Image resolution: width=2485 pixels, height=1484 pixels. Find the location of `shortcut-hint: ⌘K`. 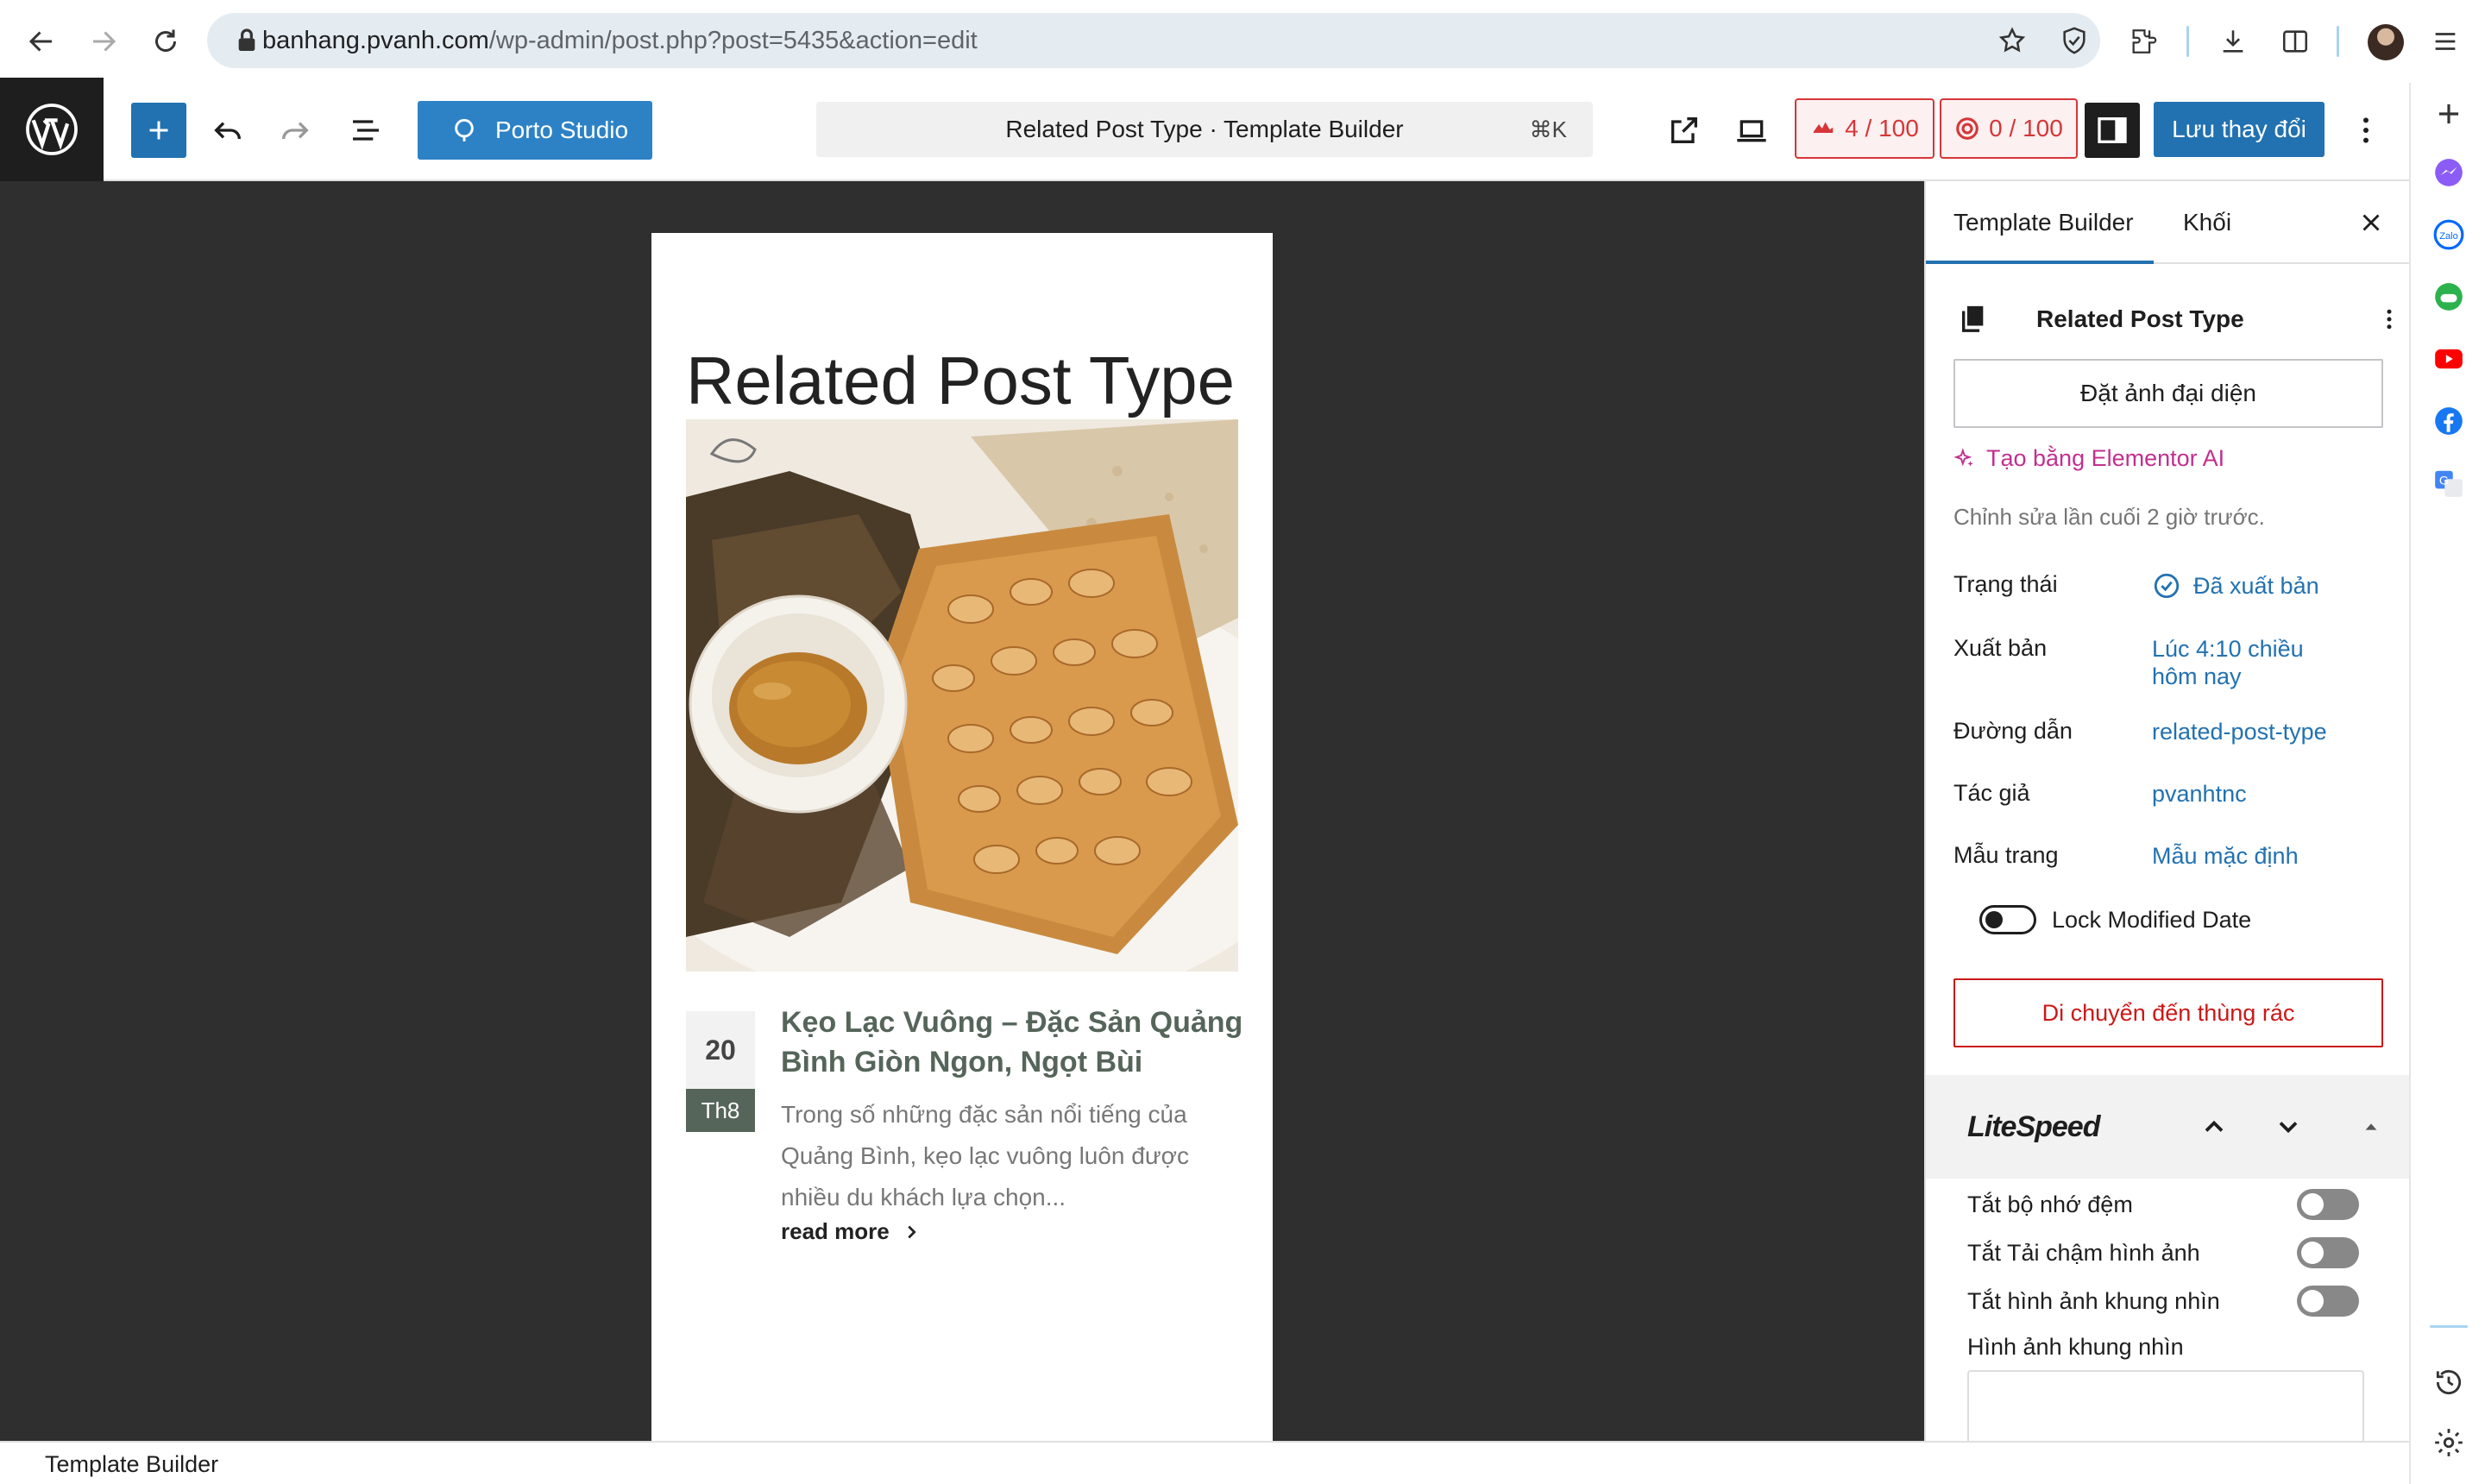

shortcut-hint: ⌘K is located at coordinates (1548, 129).